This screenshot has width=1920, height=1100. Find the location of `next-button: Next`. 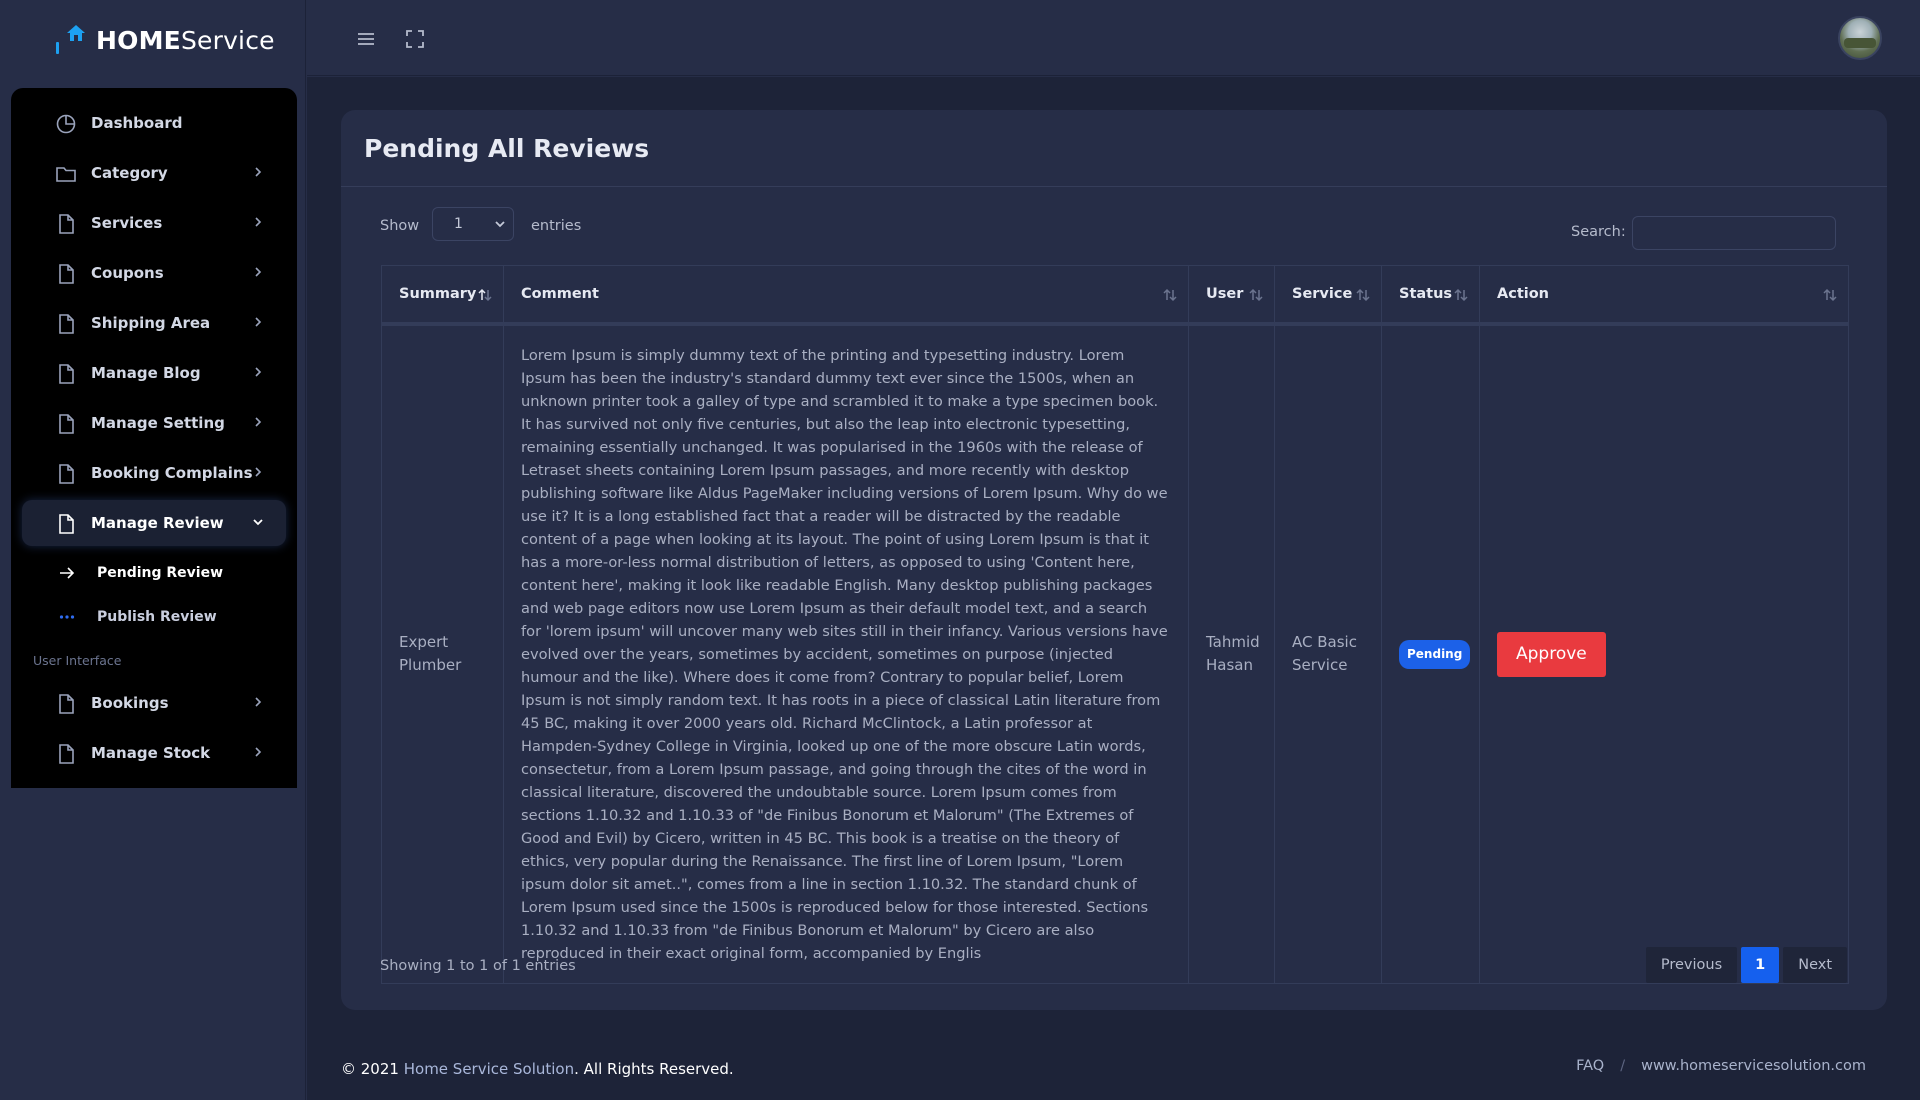

next-button: Next is located at coordinates (1815, 965).